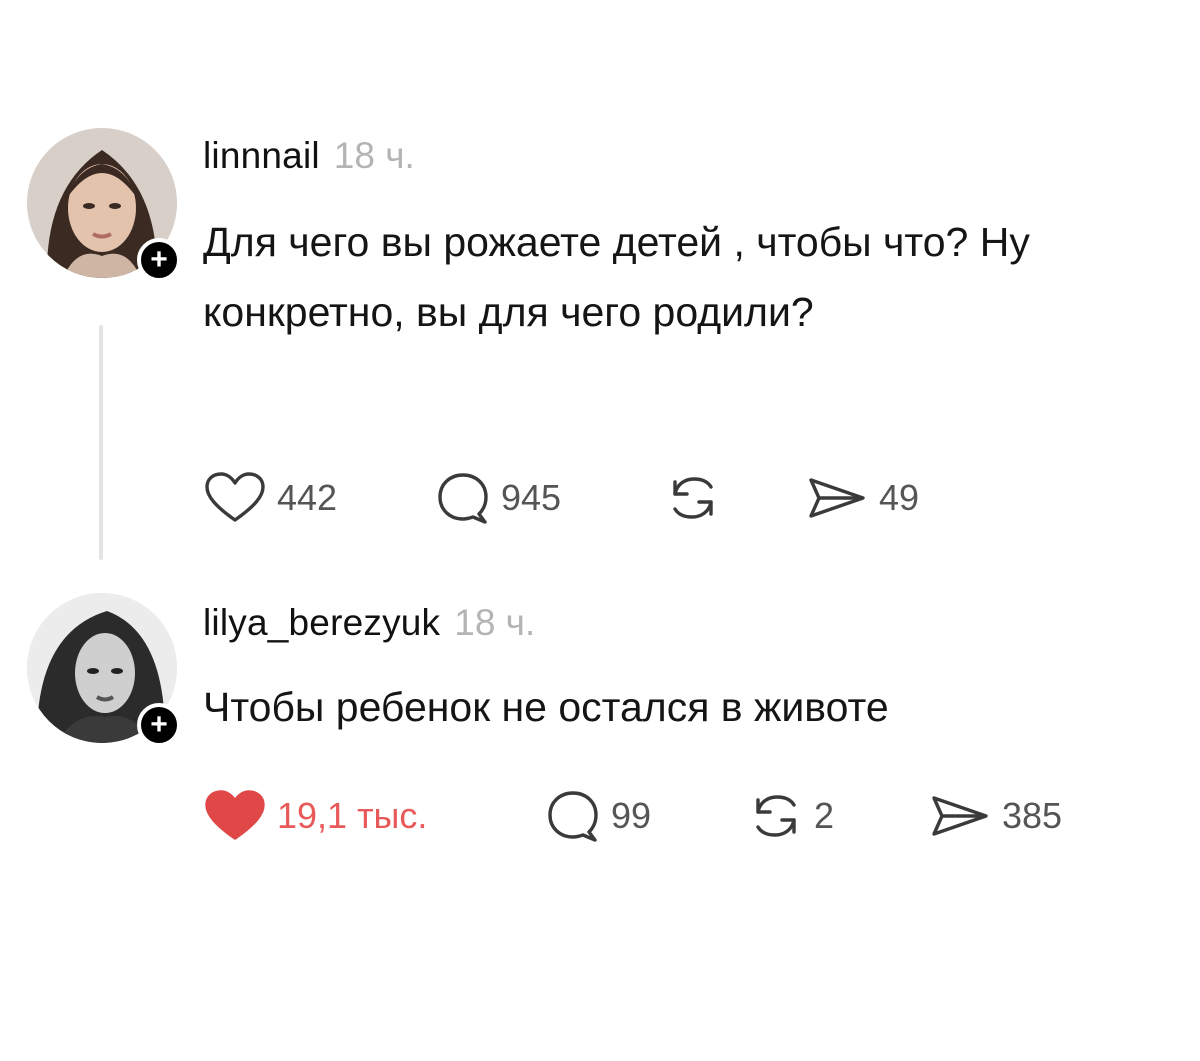 The image size is (1200, 1061). I want to click on comment-button: 99, so click(598, 816).